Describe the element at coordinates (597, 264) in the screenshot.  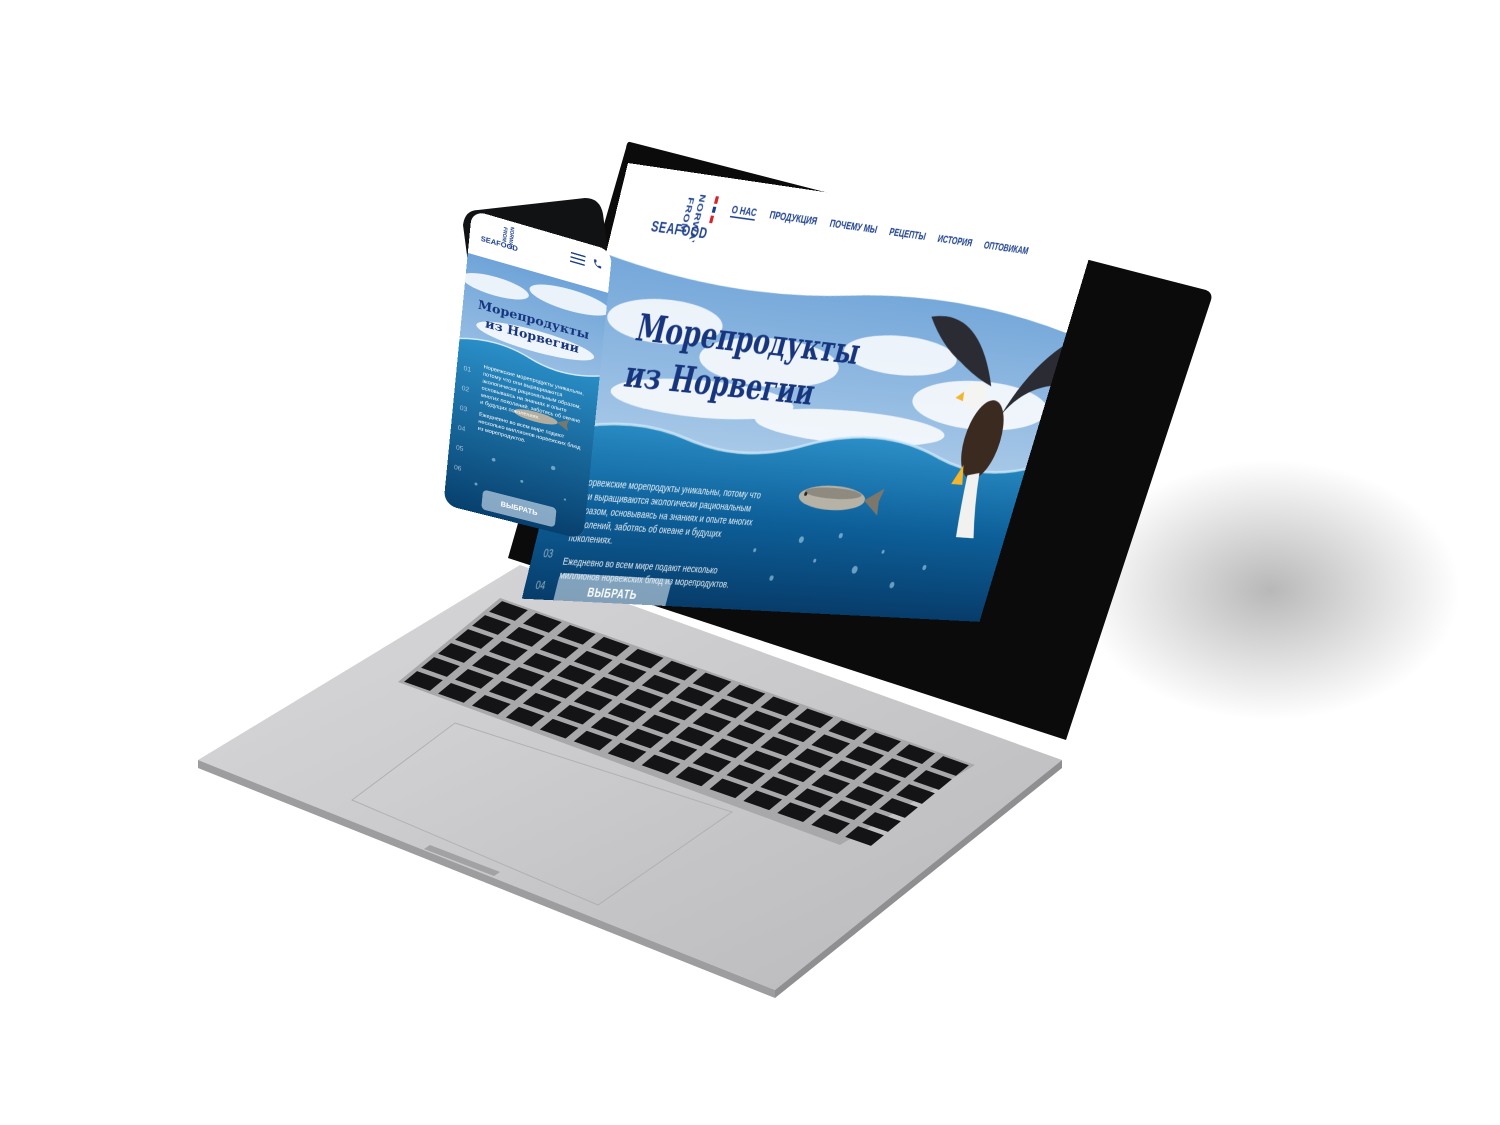
I see `phone-icon` at that location.